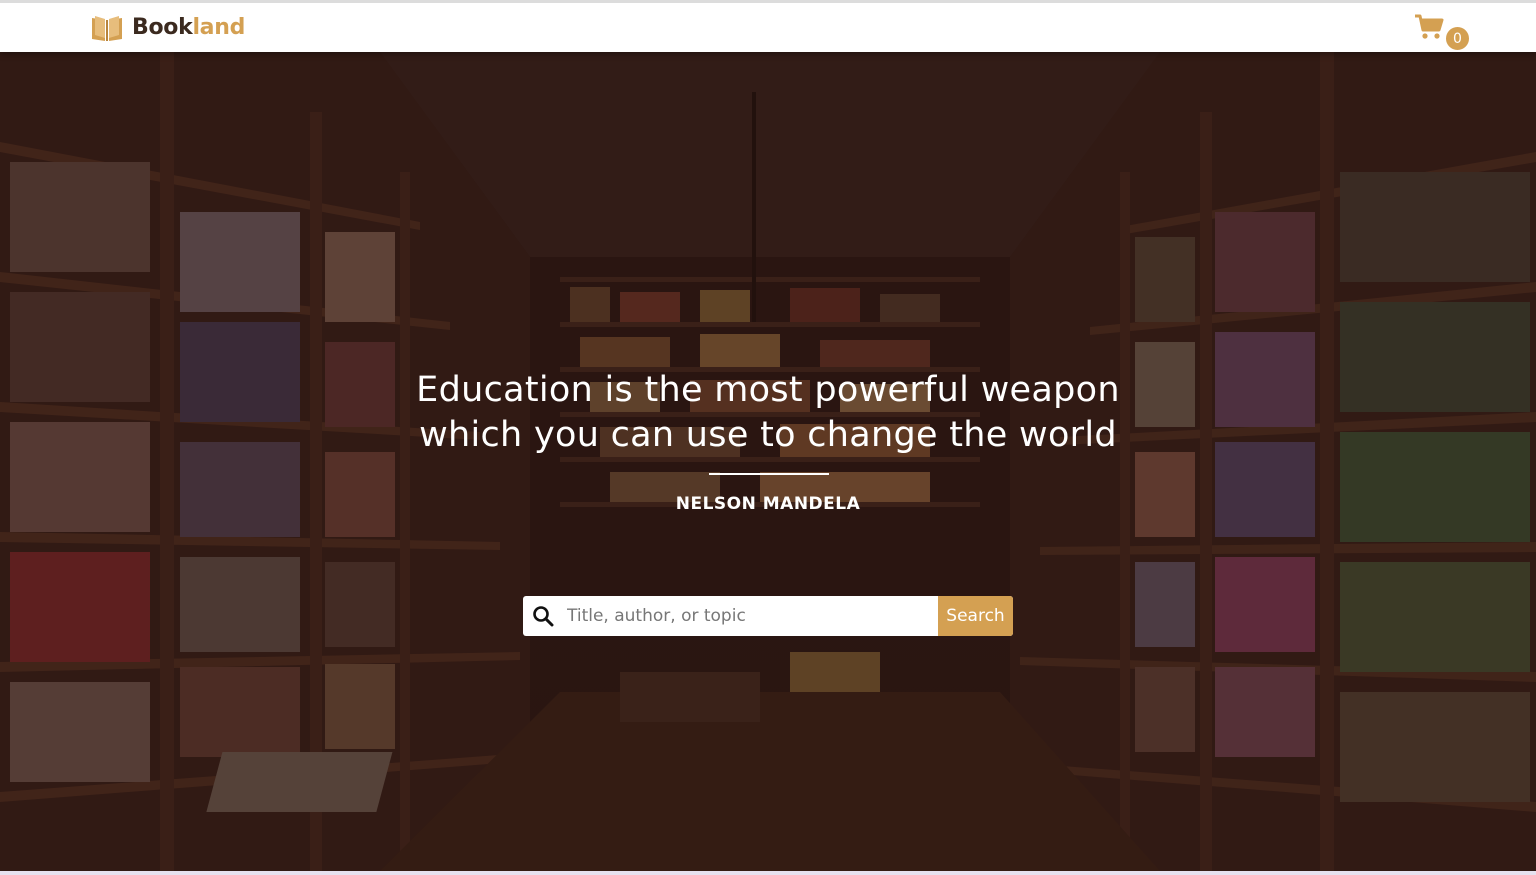 The width and height of the screenshot is (1536, 875). I want to click on brand-logo-link: Bookland, so click(167, 28).